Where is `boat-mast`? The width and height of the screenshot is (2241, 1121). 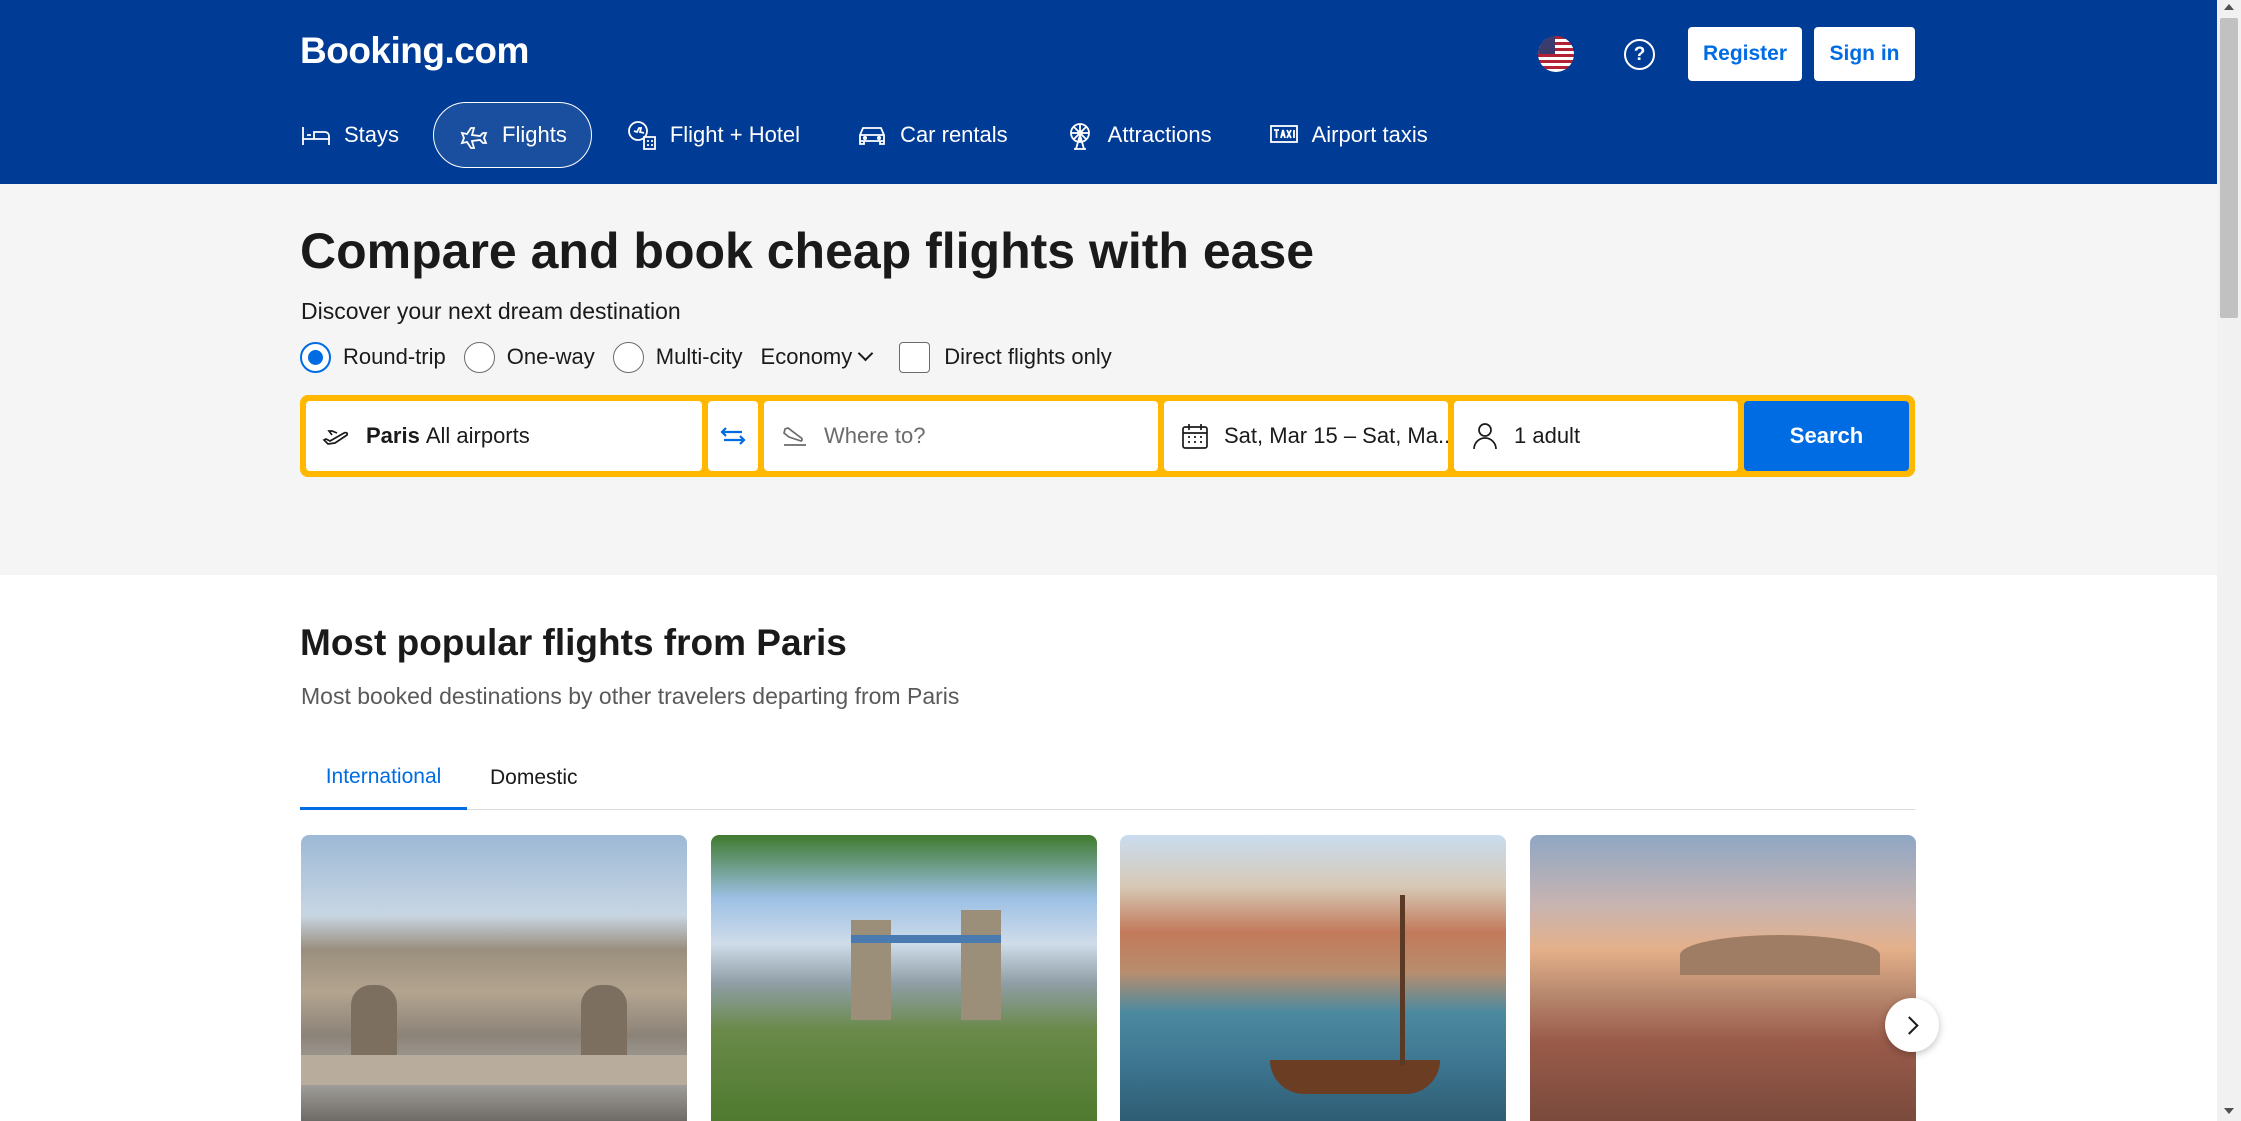 boat-mast is located at coordinates (1402, 980).